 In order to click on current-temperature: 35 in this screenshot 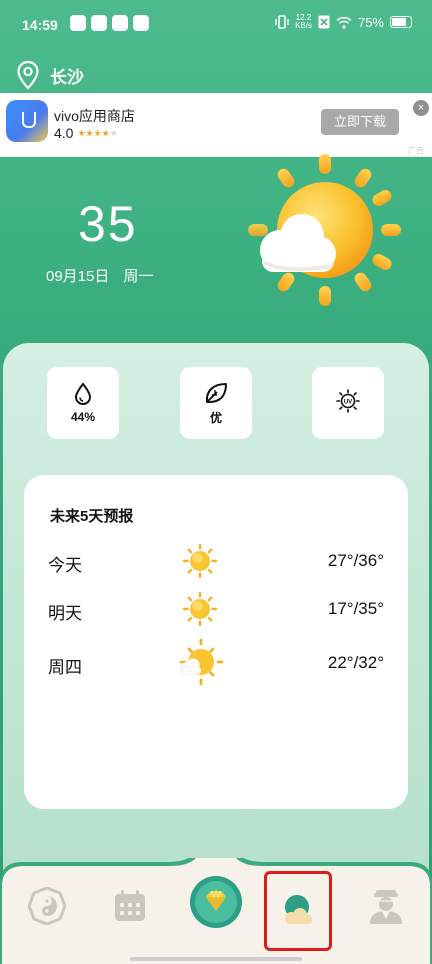, I will do `click(108, 224)`.